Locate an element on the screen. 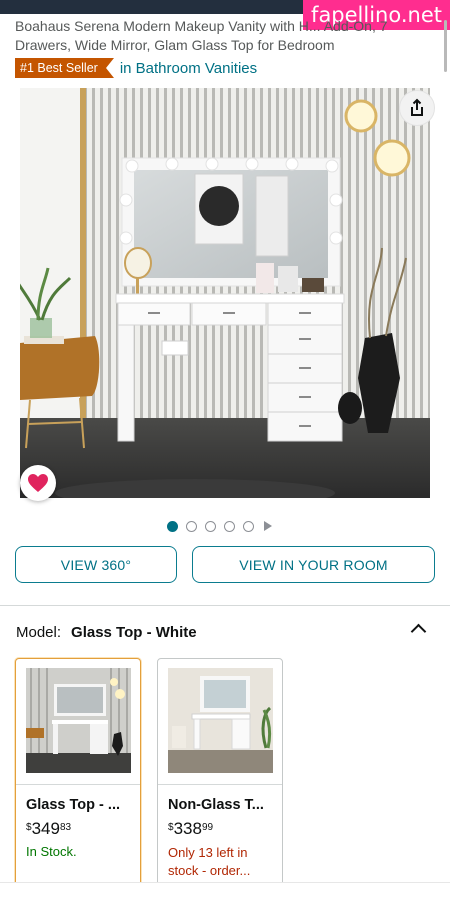  variant-glass-top-image is located at coordinates (78, 720).